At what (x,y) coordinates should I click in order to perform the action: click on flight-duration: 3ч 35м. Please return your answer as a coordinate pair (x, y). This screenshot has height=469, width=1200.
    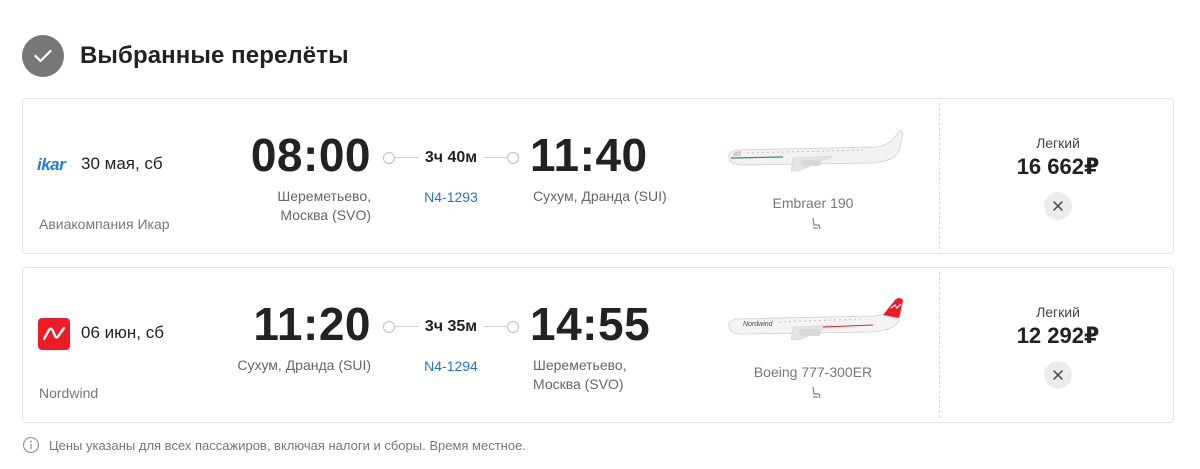
    Looking at the image, I should click on (451, 326).